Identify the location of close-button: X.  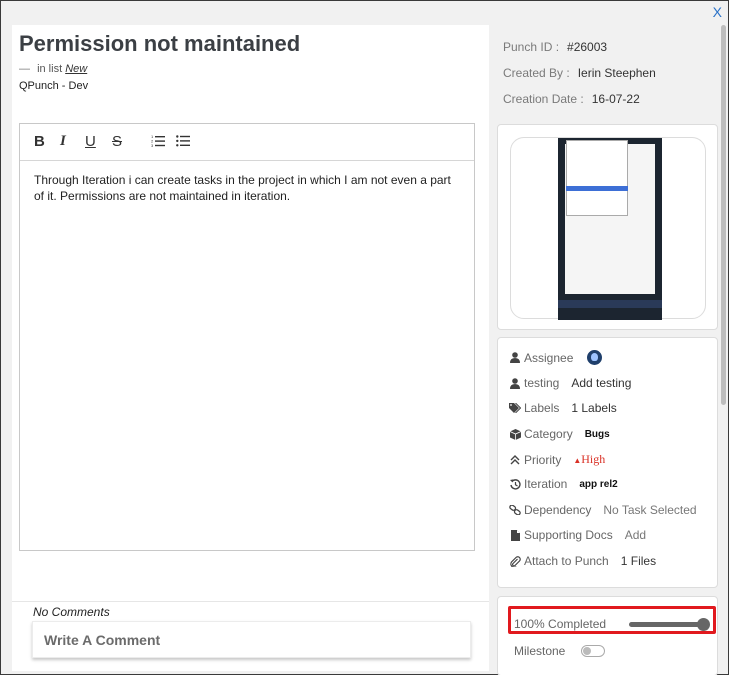
(717, 12).